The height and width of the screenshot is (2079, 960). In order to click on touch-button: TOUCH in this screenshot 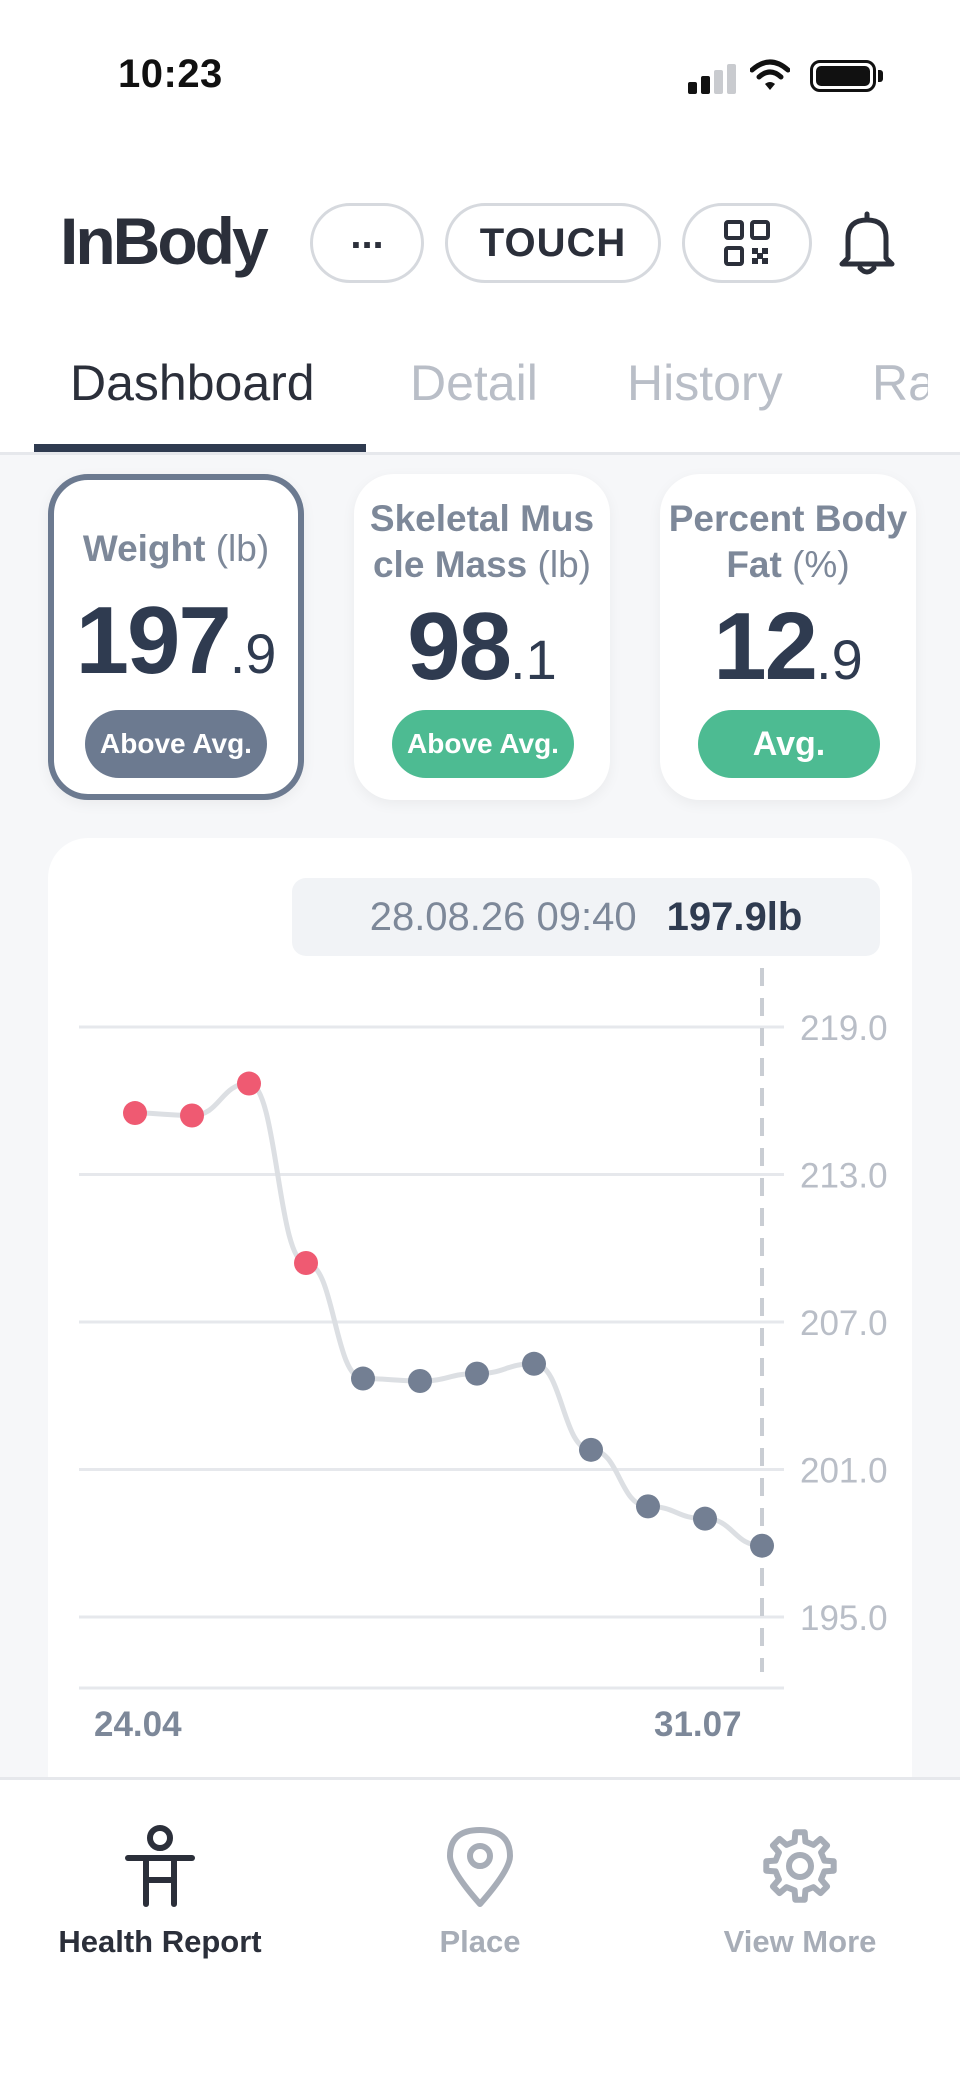, I will do `click(553, 243)`.